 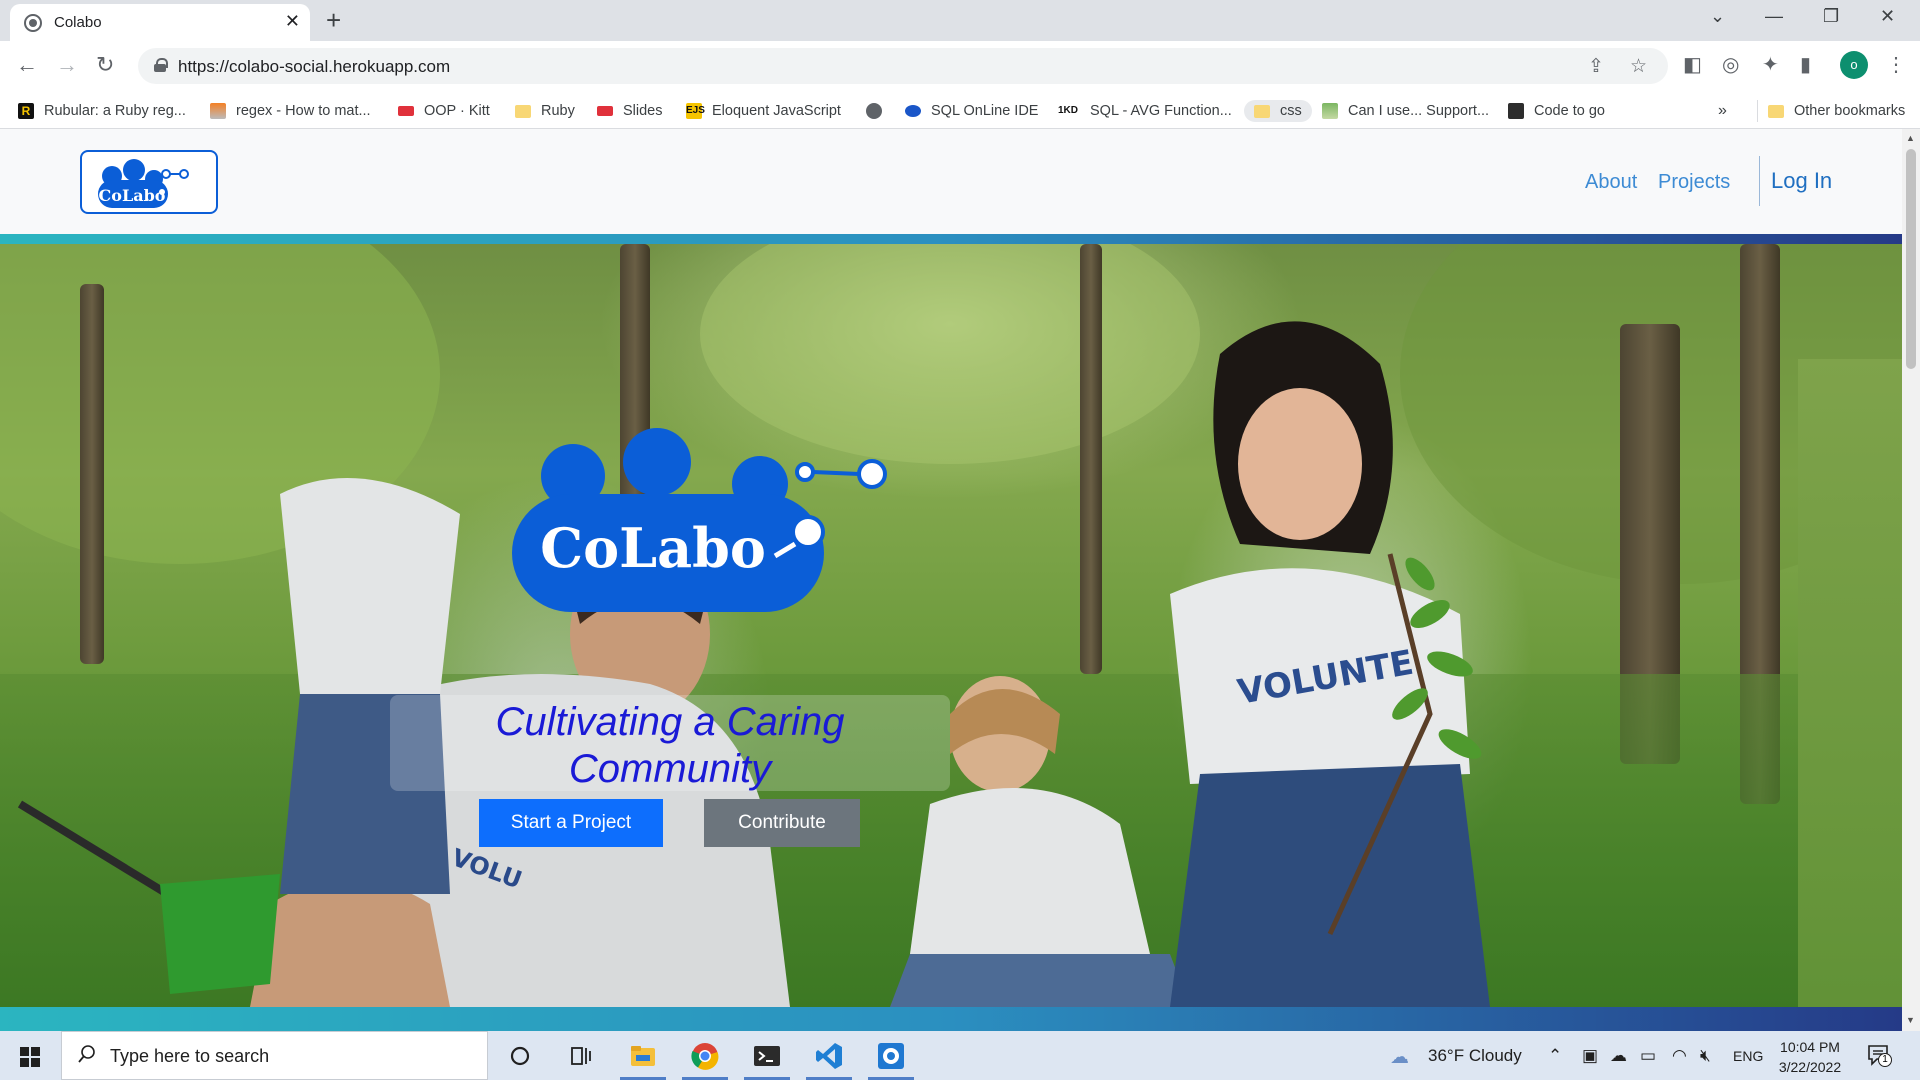 I want to click on tab-title: Colabo, so click(x=78, y=22).